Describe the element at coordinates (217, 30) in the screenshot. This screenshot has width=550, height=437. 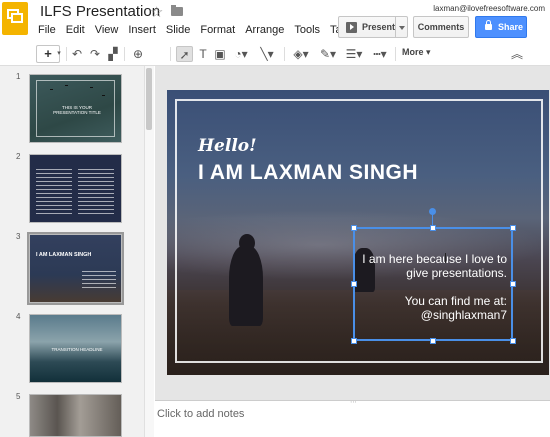
I see `menu-format: Format` at that location.